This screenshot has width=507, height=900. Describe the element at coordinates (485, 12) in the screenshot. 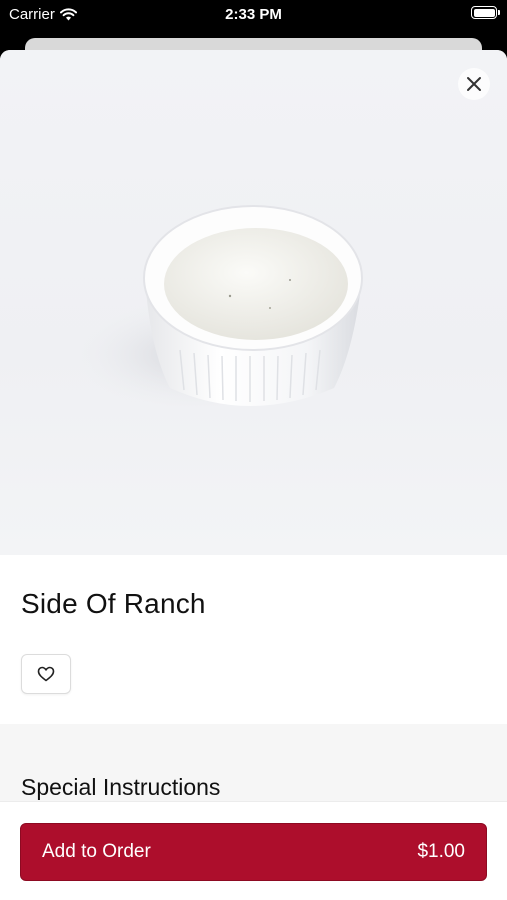

I see `battery-icon` at that location.